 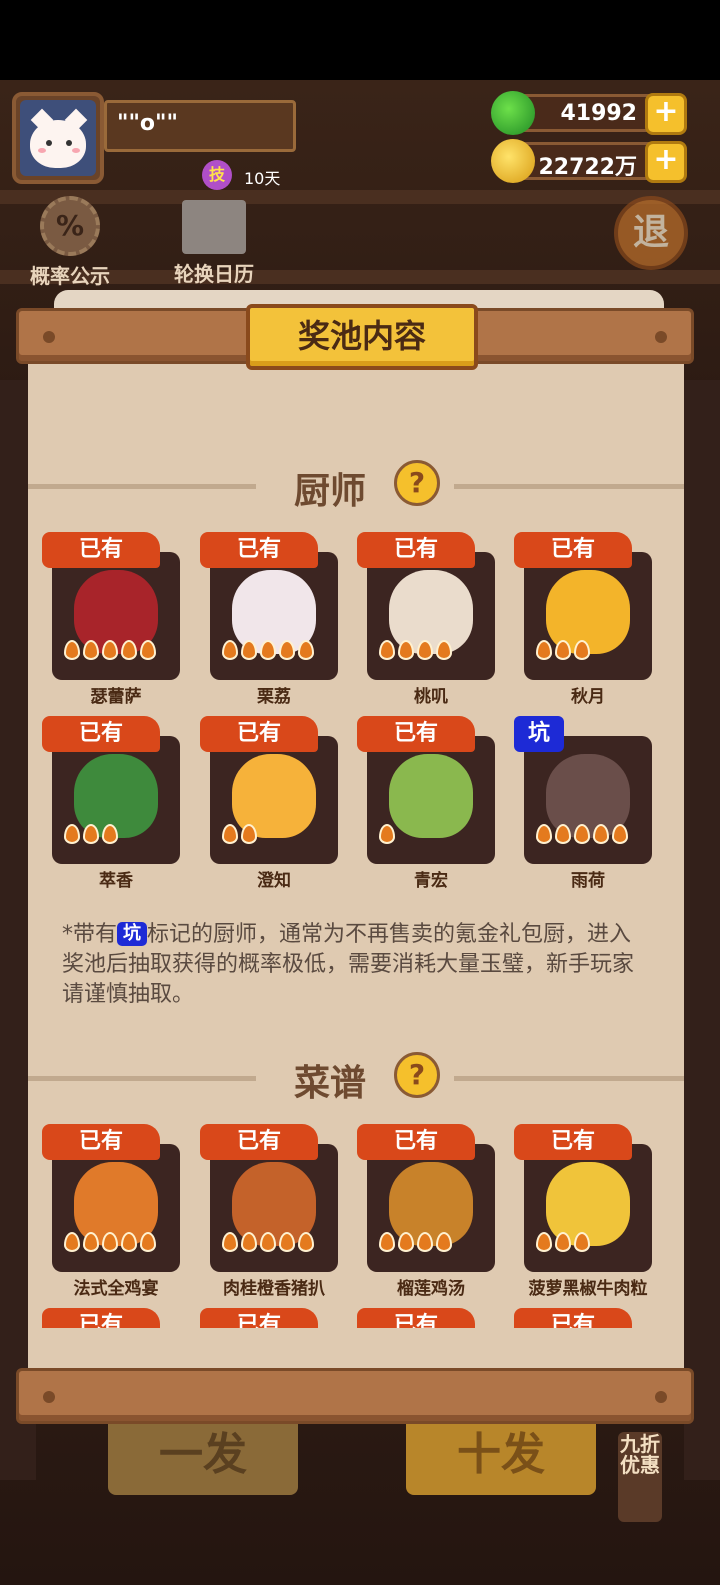 I want to click on ten-draw-button: 十发, so click(x=501, y=1455).